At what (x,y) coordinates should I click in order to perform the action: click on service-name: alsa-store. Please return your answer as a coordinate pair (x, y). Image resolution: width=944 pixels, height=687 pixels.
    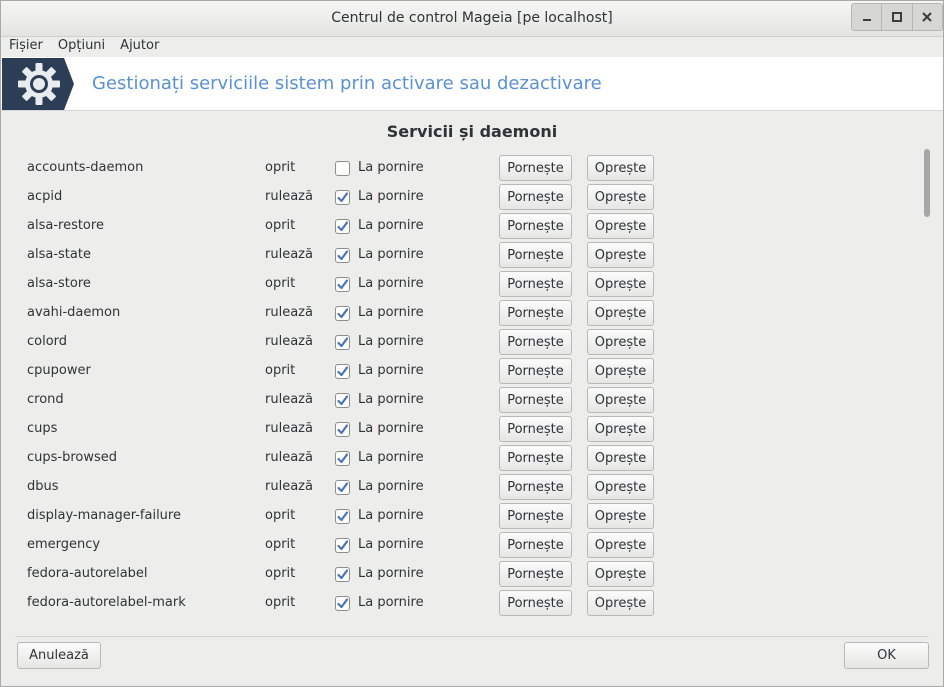
    Looking at the image, I should click on (59, 283).